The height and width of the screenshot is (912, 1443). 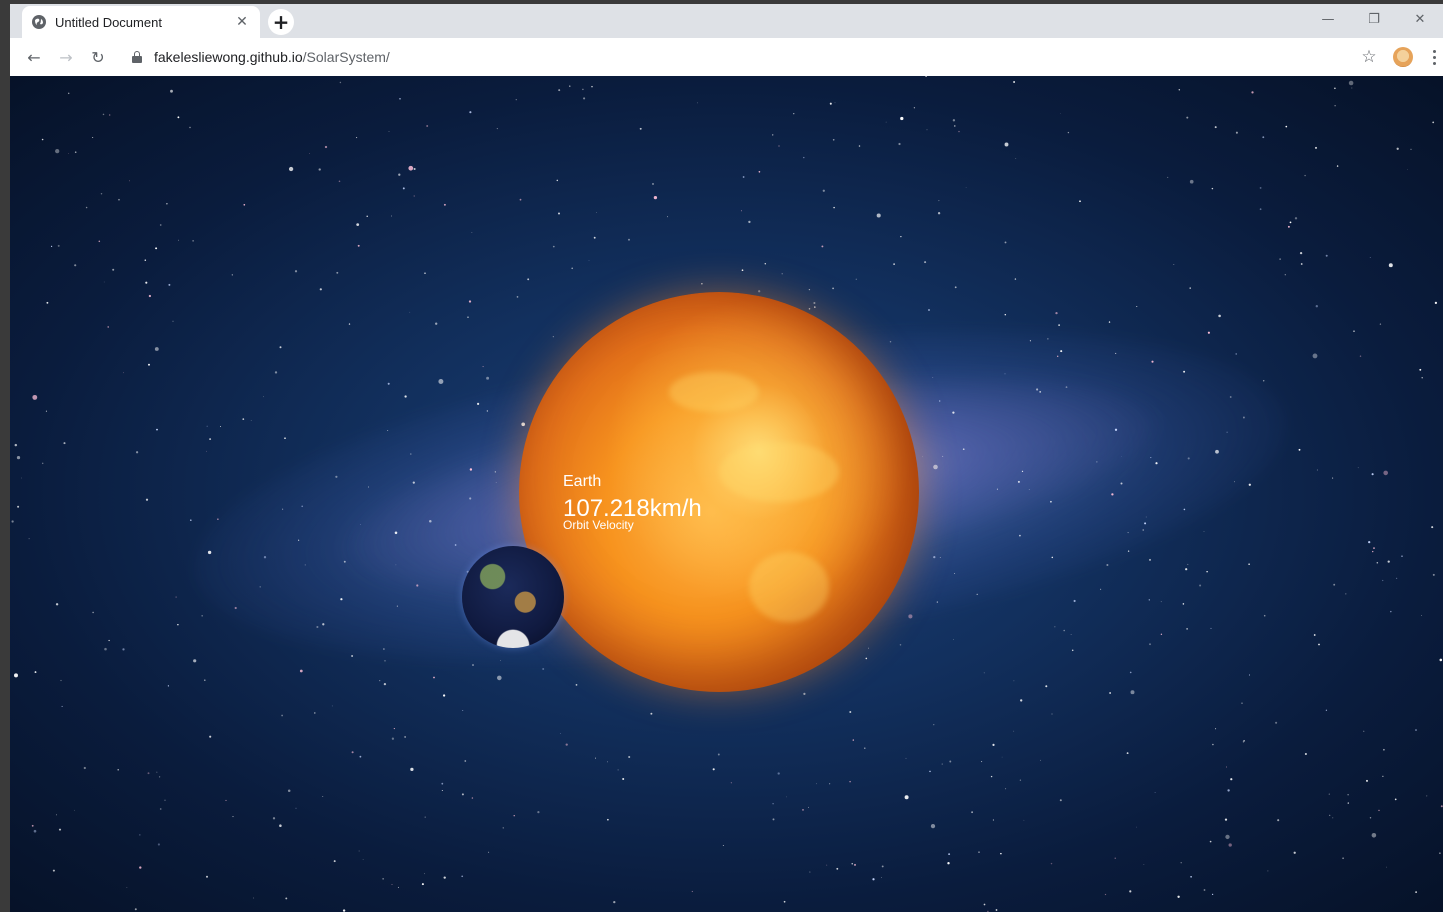 What do you see at coordinates (726, 21) in the screenshot?
I see `tab-strip: Untitled Document ✕ + — ❐ ✕` at bounding box center [726, 21].